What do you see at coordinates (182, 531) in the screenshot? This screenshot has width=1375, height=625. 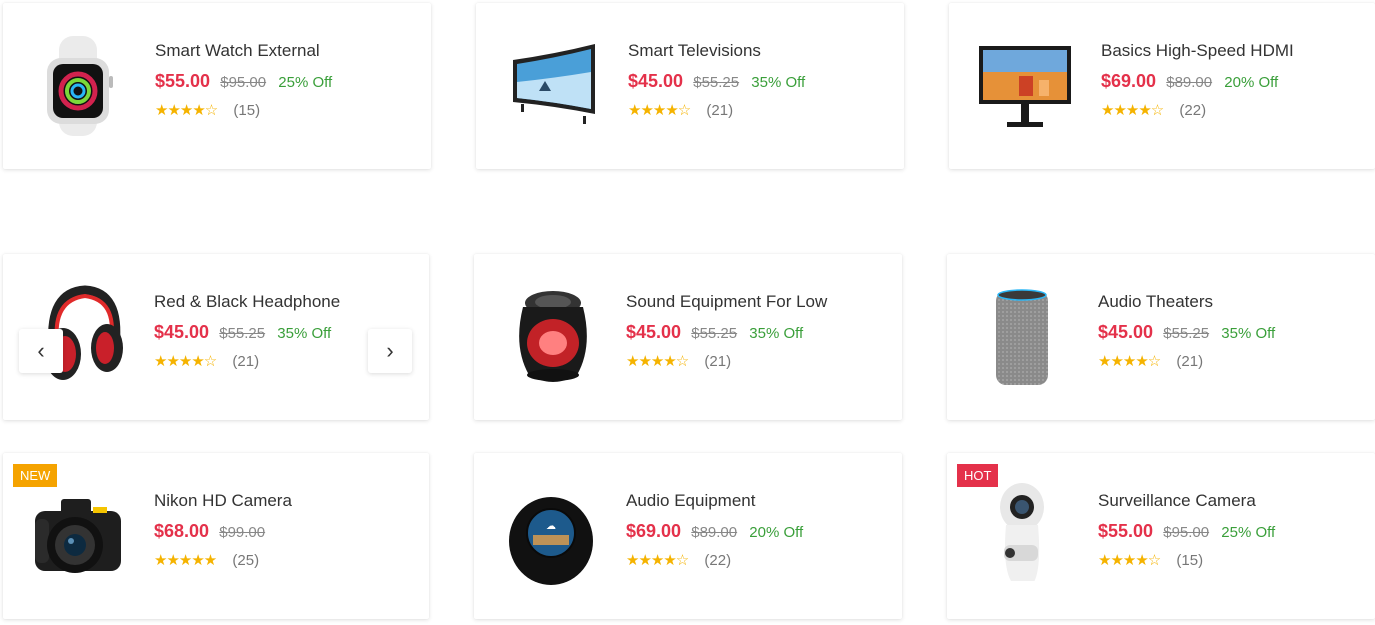 I see `product-price: $68.00` at bounding box center [182, 531].